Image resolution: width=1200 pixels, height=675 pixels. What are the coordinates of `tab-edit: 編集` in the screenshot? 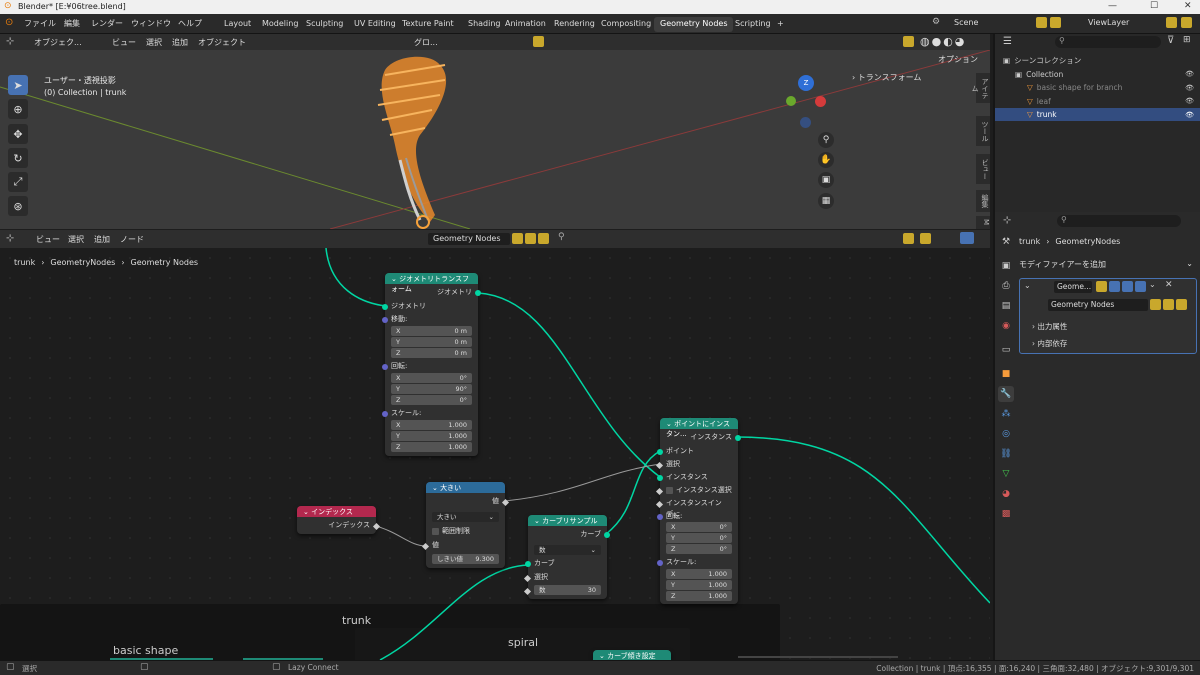 It's located at (983, 201).